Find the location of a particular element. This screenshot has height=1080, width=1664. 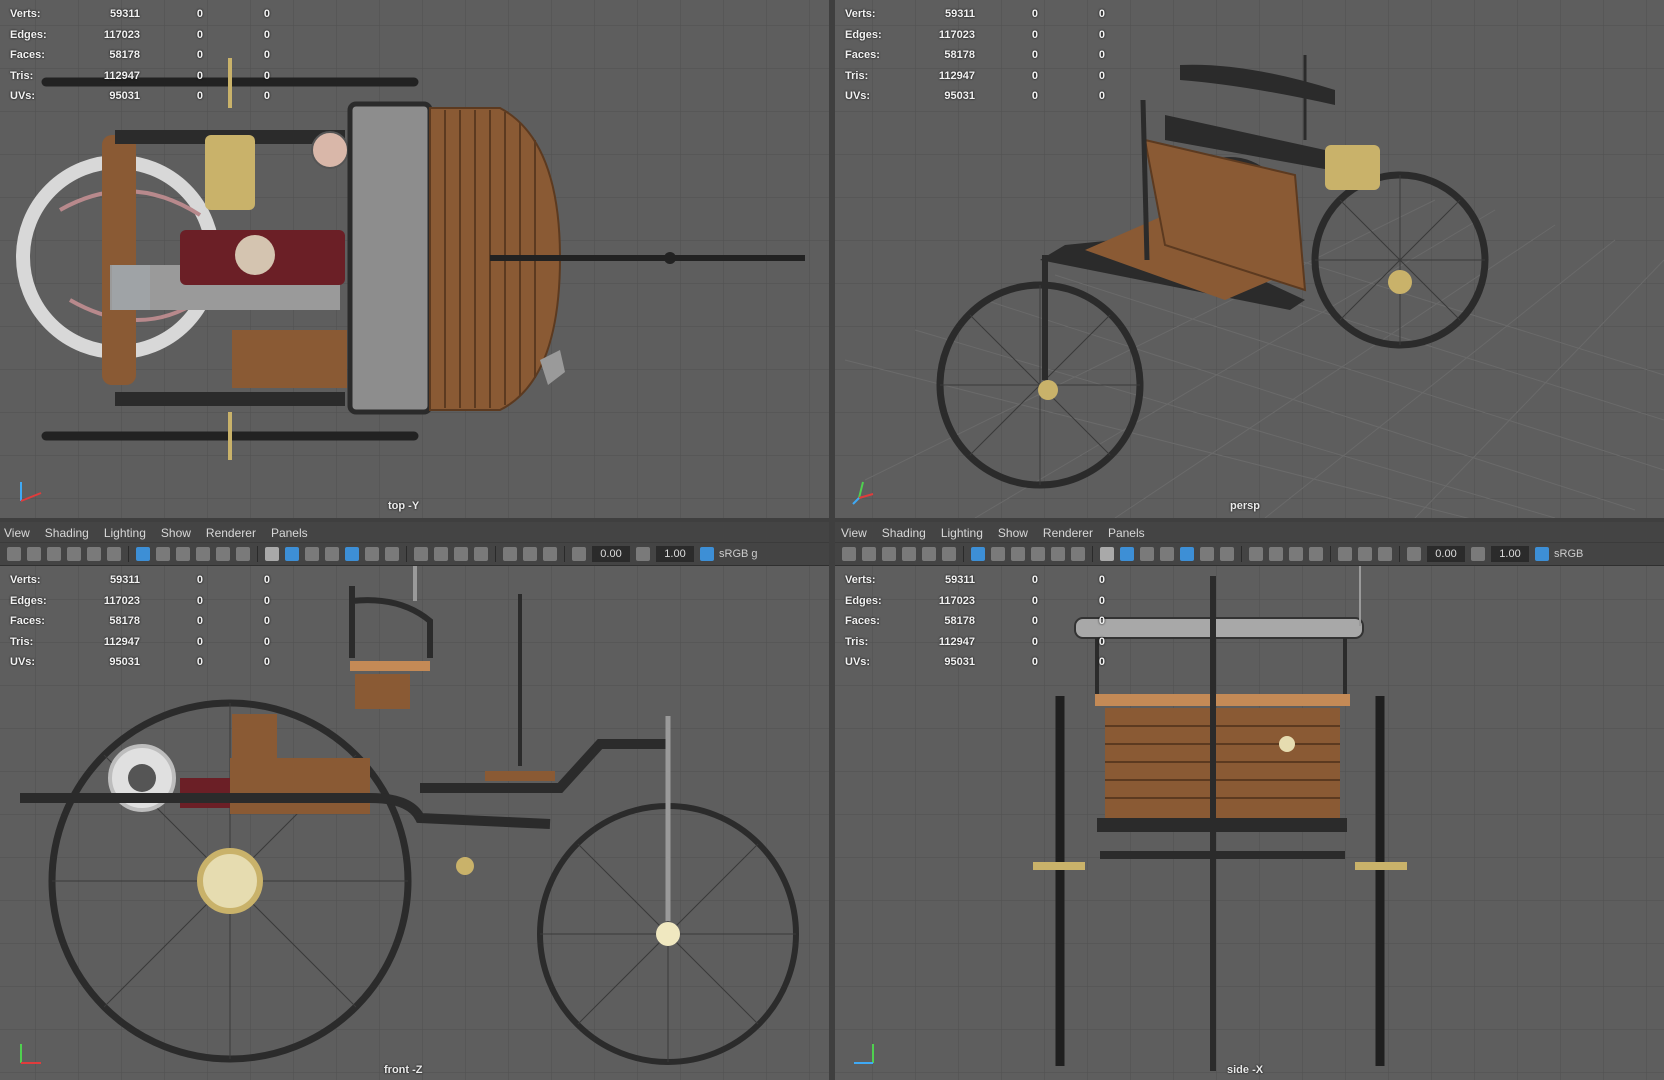

hud-row-edges: Edges: 117023 0 0 is located at coordinates (975, 601).